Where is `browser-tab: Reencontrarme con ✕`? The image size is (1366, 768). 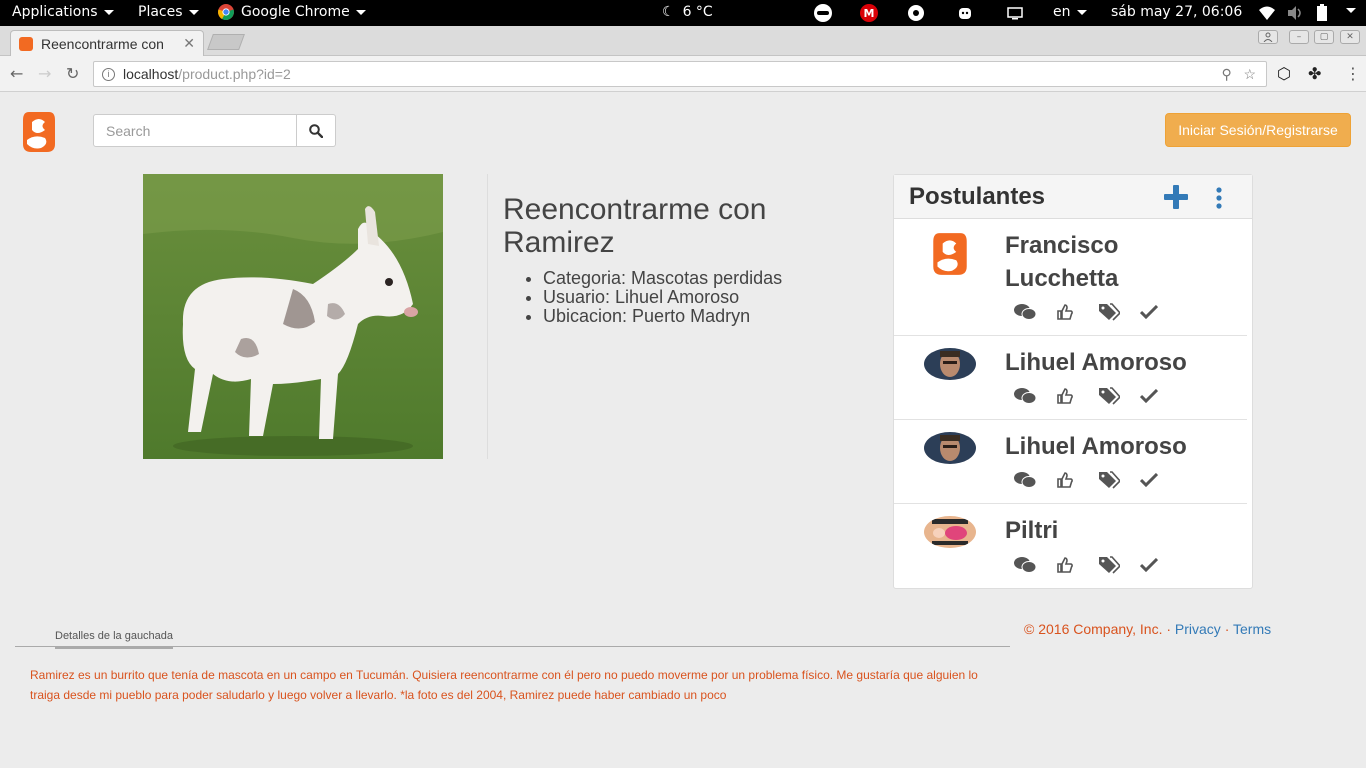
browser-tab: Reencontrarme con ✕ is located at coordinates (107, 43).